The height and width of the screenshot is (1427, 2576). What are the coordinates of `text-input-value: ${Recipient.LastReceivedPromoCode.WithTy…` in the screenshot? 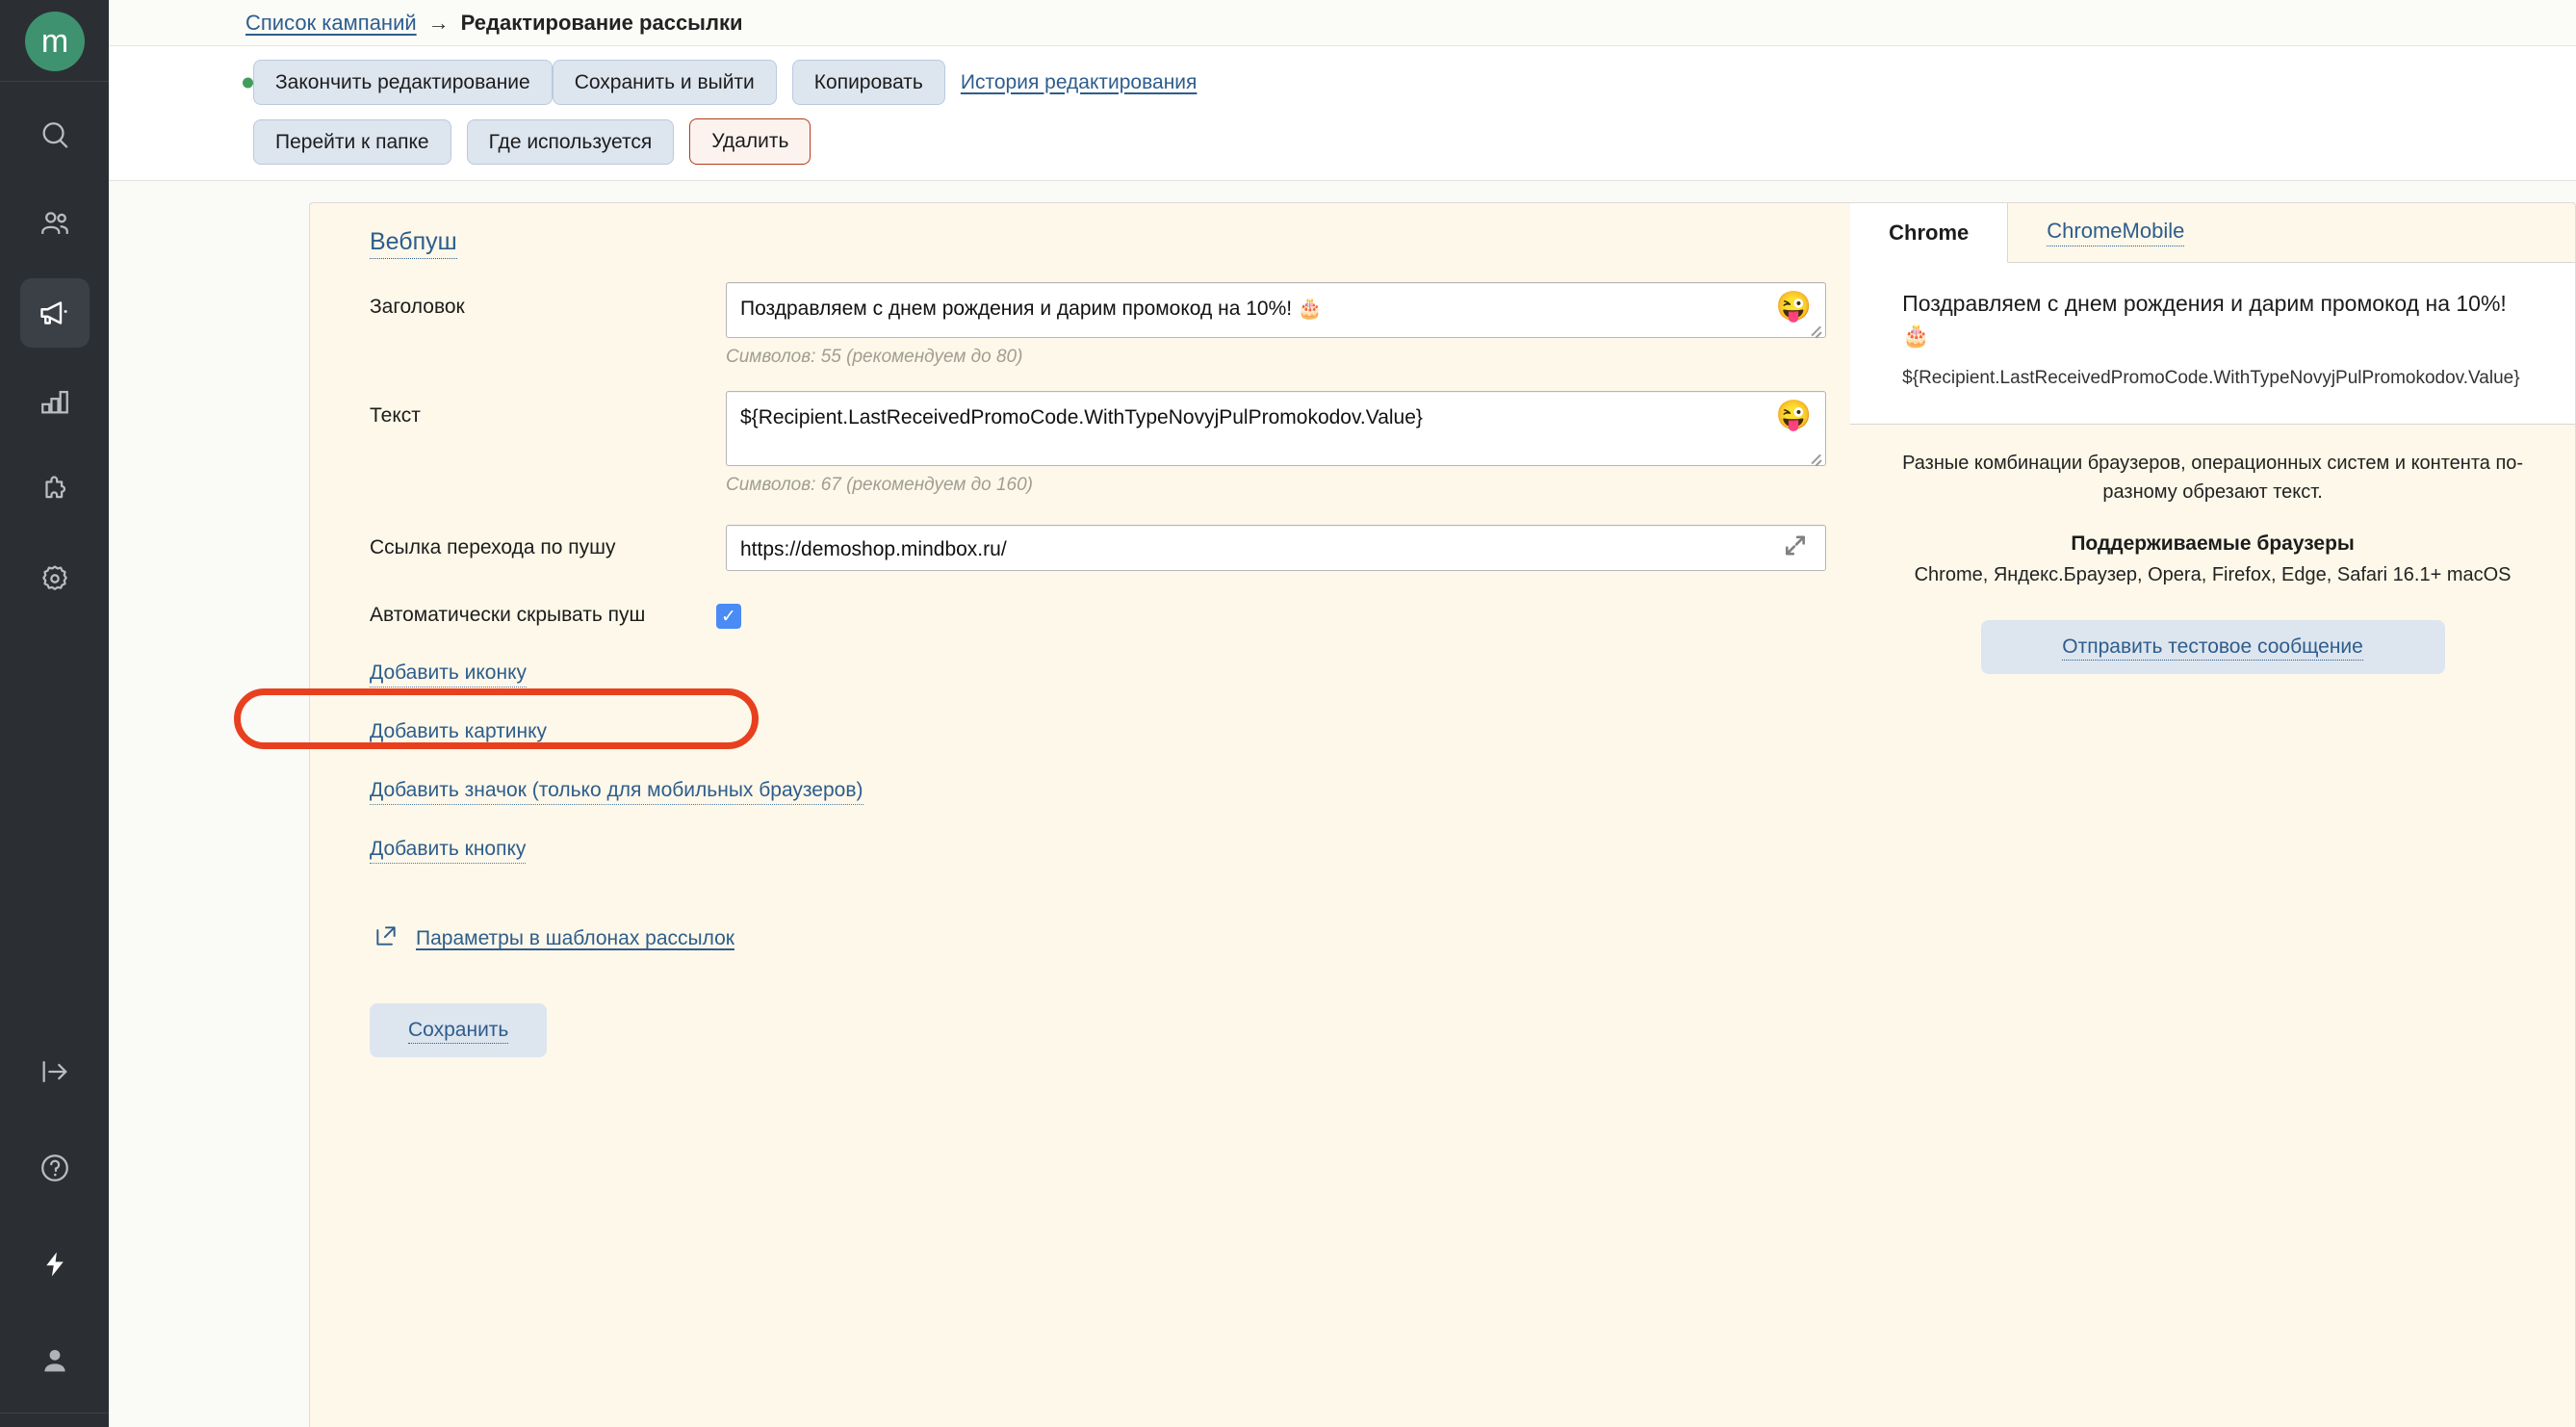 It's located at (1082, 417).